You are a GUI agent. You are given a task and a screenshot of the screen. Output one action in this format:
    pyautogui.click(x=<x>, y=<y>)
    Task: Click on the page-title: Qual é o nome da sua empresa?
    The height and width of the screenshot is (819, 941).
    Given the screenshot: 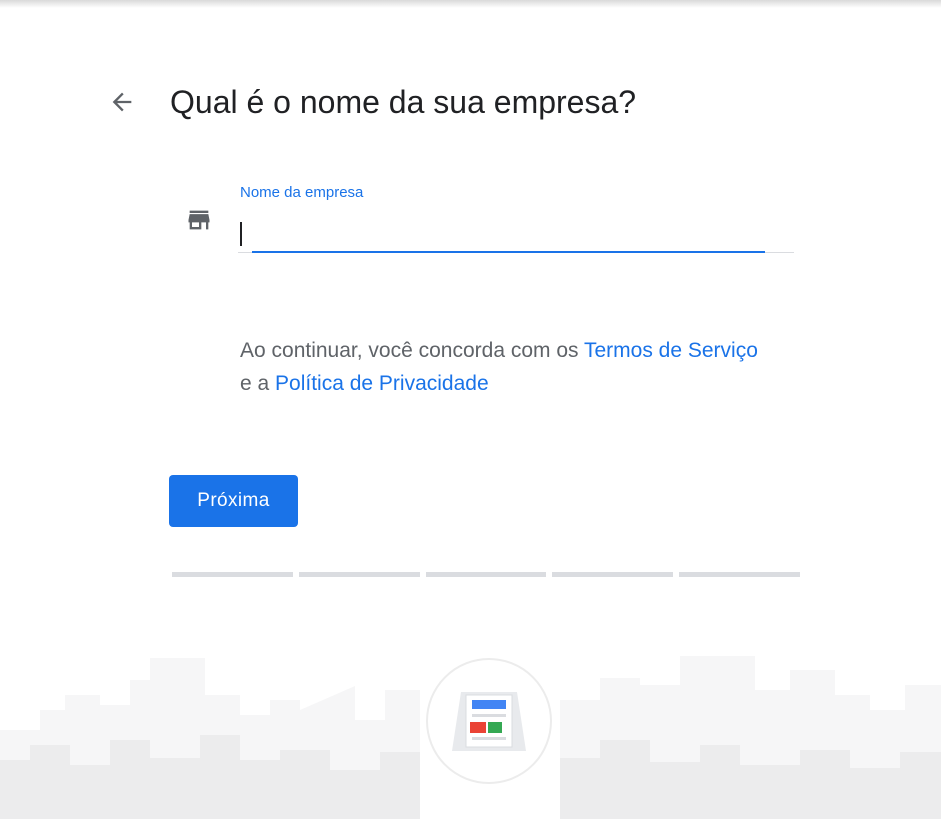 What is the action you would take?
    pyautogui.click(x=403, y=102)
    